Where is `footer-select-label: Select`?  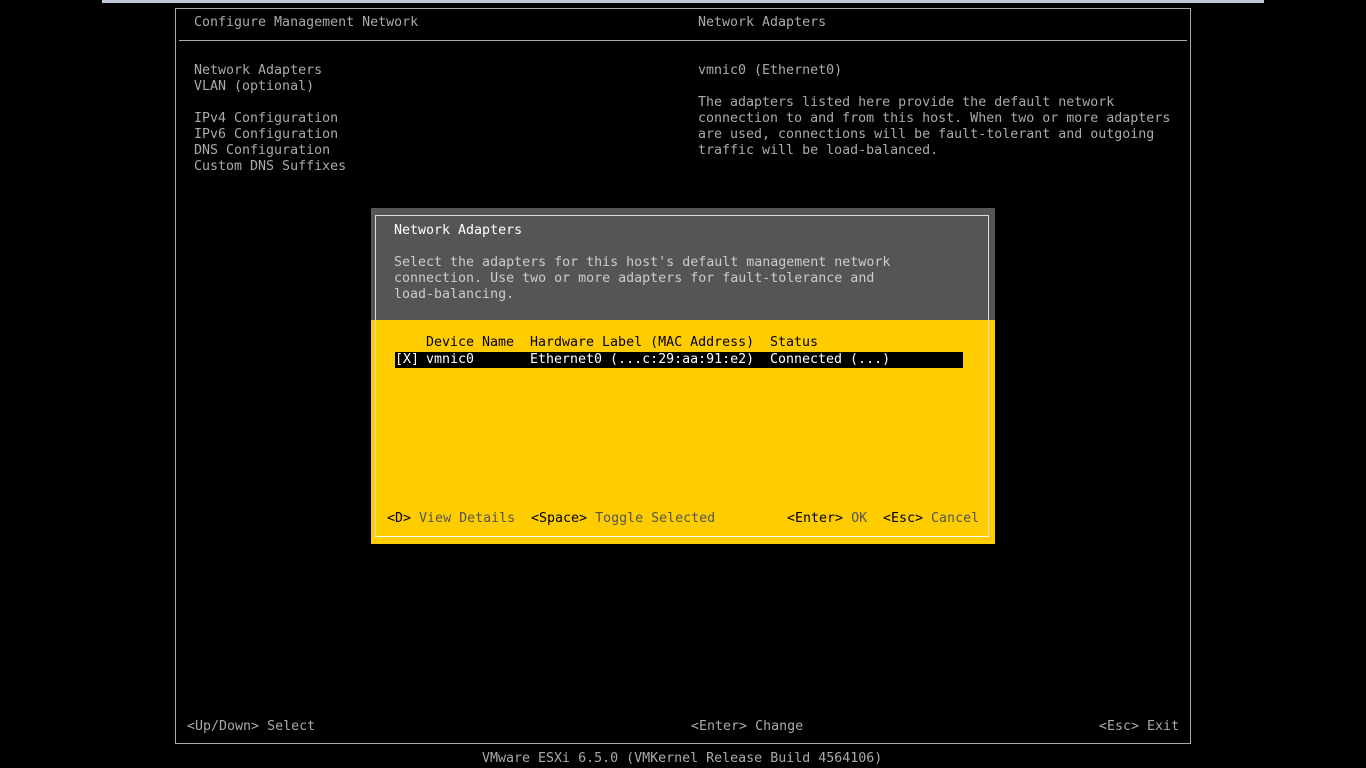
footer-select-label: Select is located at coordinates (291, 726).